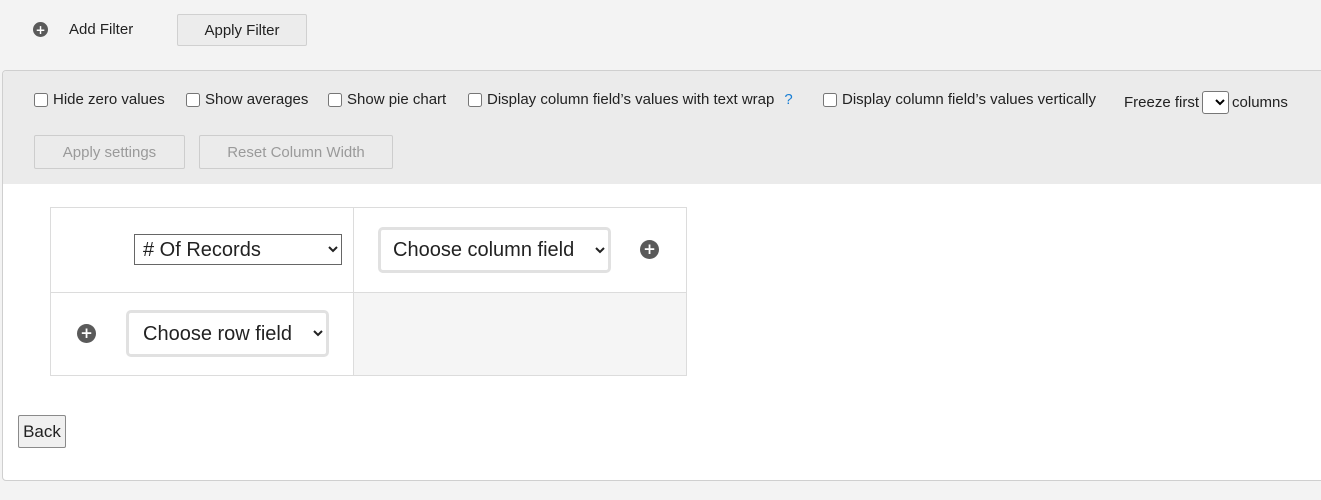 The width and height of the screenshot is (1321, 500). What do you see at coordinates (397, 99) in the screenshot?
I see `show-pie-label: Show pie chart` at bounding box center [397, 99].